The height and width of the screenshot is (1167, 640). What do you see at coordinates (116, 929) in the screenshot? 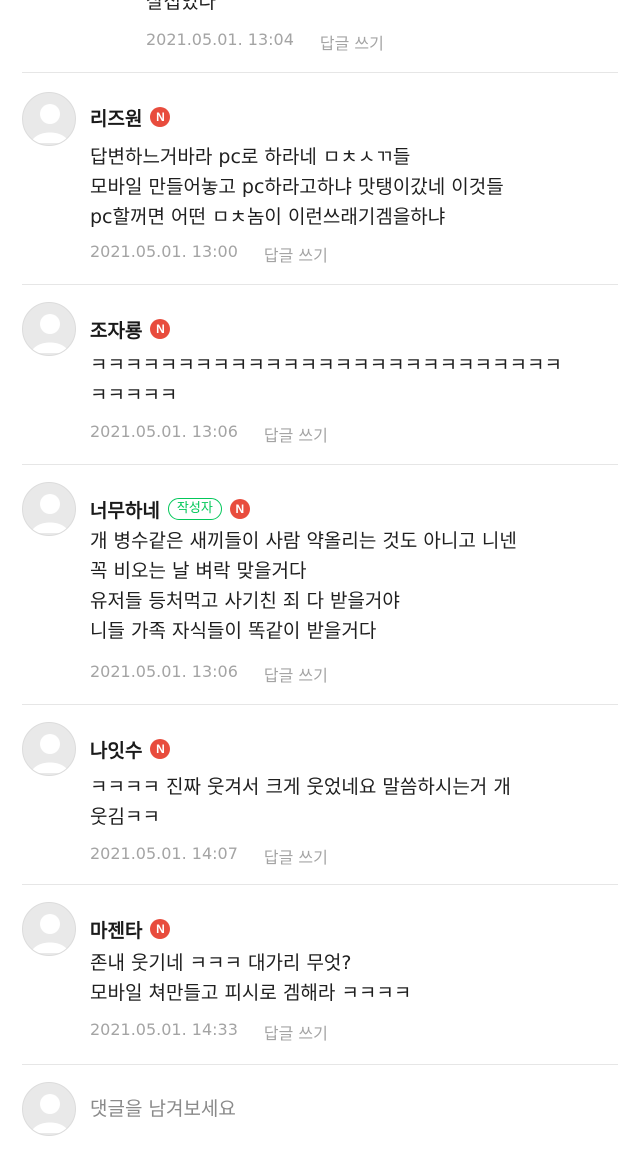
I see `comment-author: 마젠타` at bounding box center [116, 929].